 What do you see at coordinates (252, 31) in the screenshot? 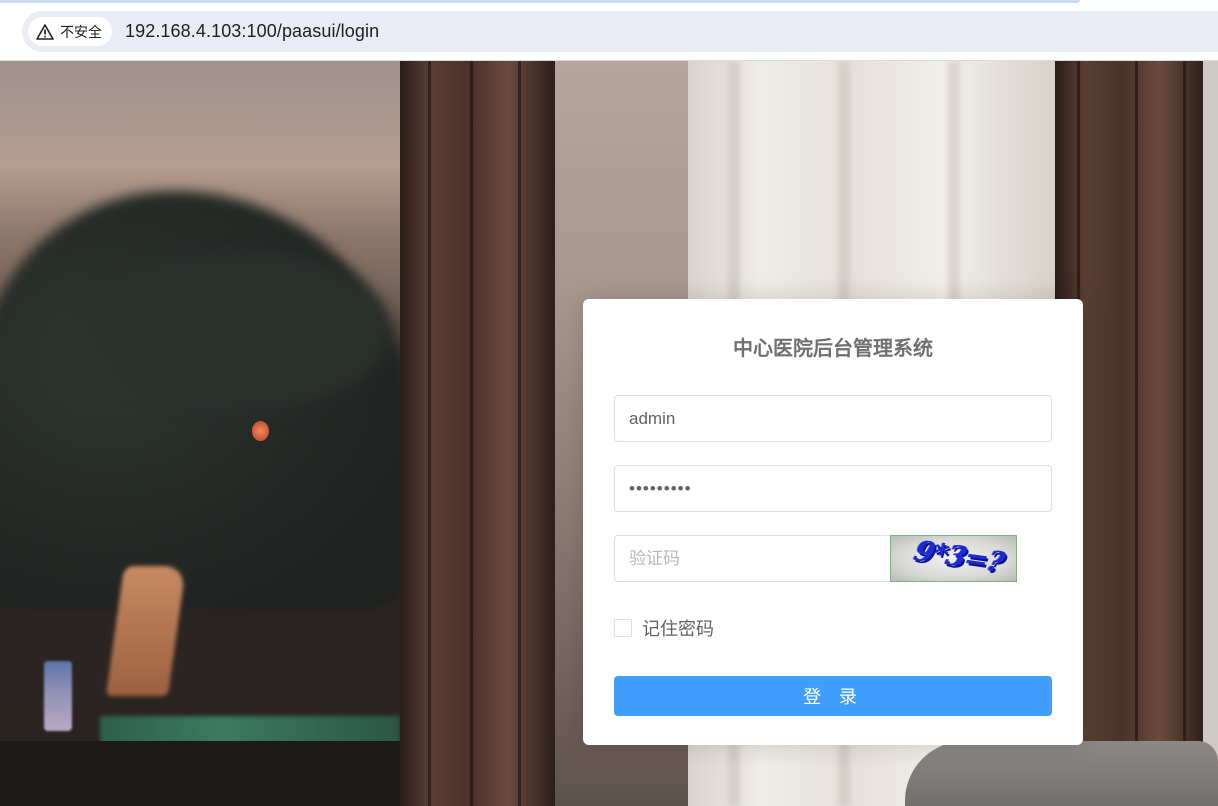
I see `url-text: 192.168.4.103:100/paasui/login` at bounding box center [252, 31].